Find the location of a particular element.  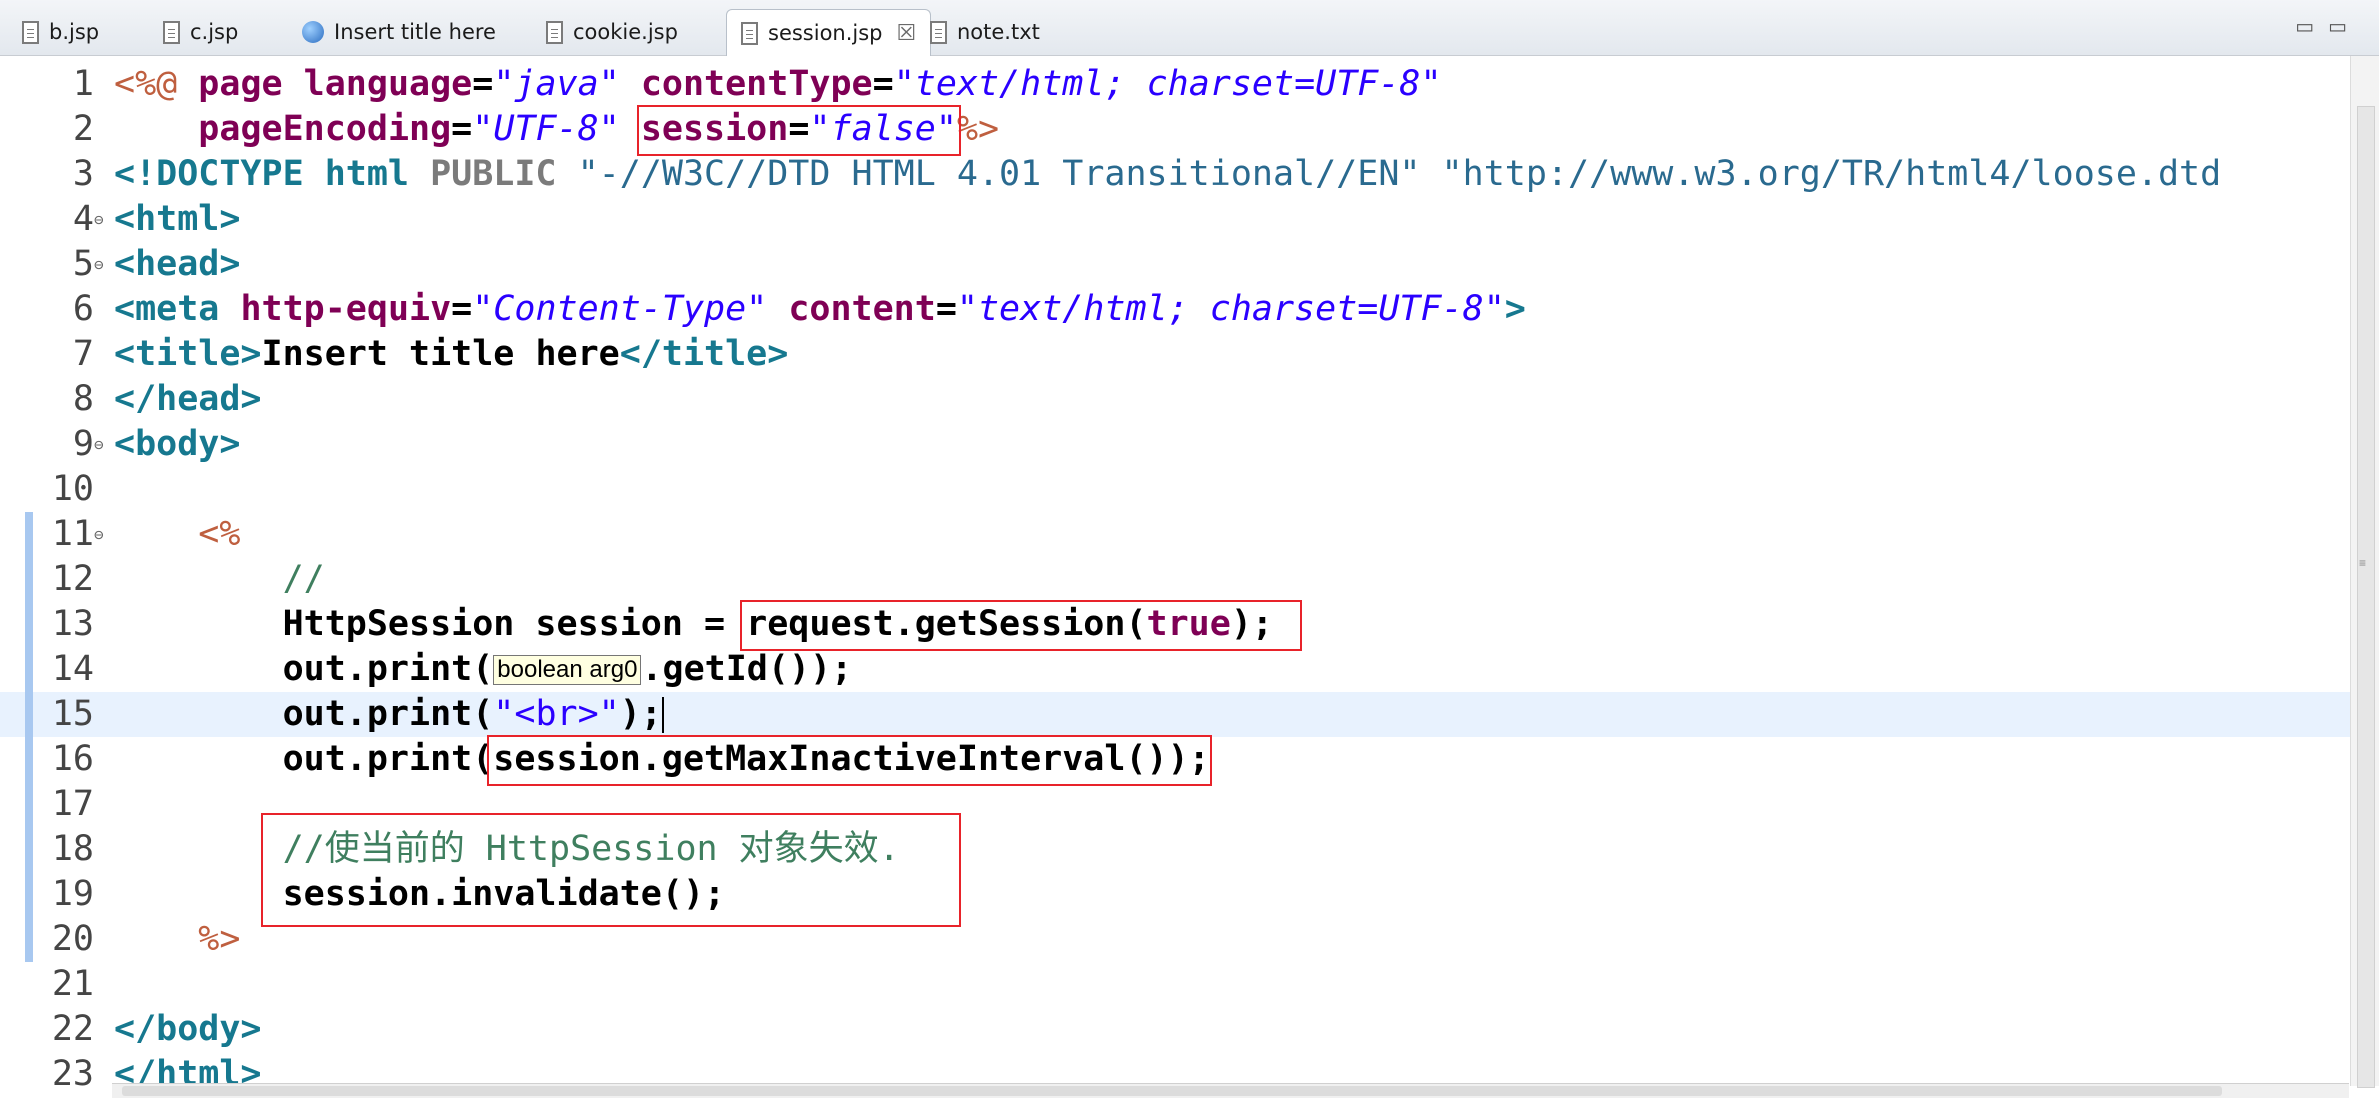

line-number: 9 is located at coordinates (83, 444).